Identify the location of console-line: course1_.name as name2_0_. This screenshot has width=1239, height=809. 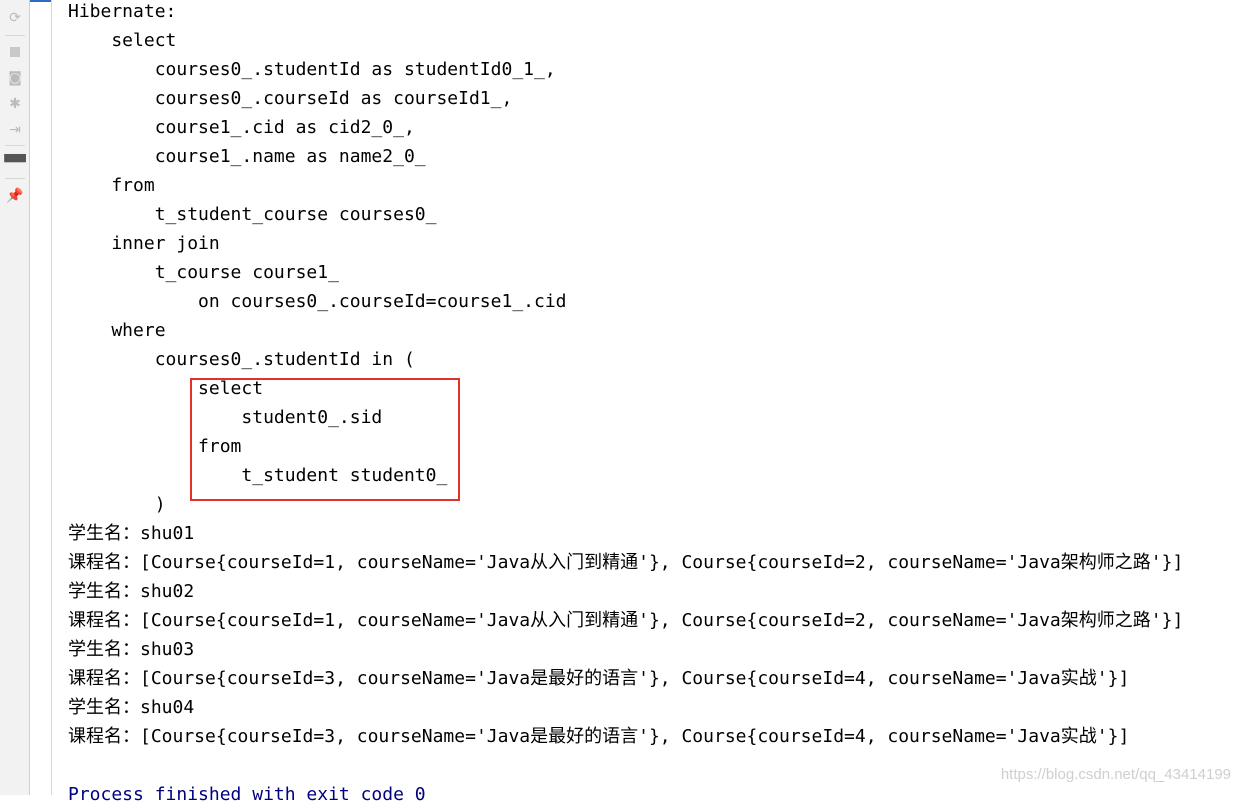
(252, 156).